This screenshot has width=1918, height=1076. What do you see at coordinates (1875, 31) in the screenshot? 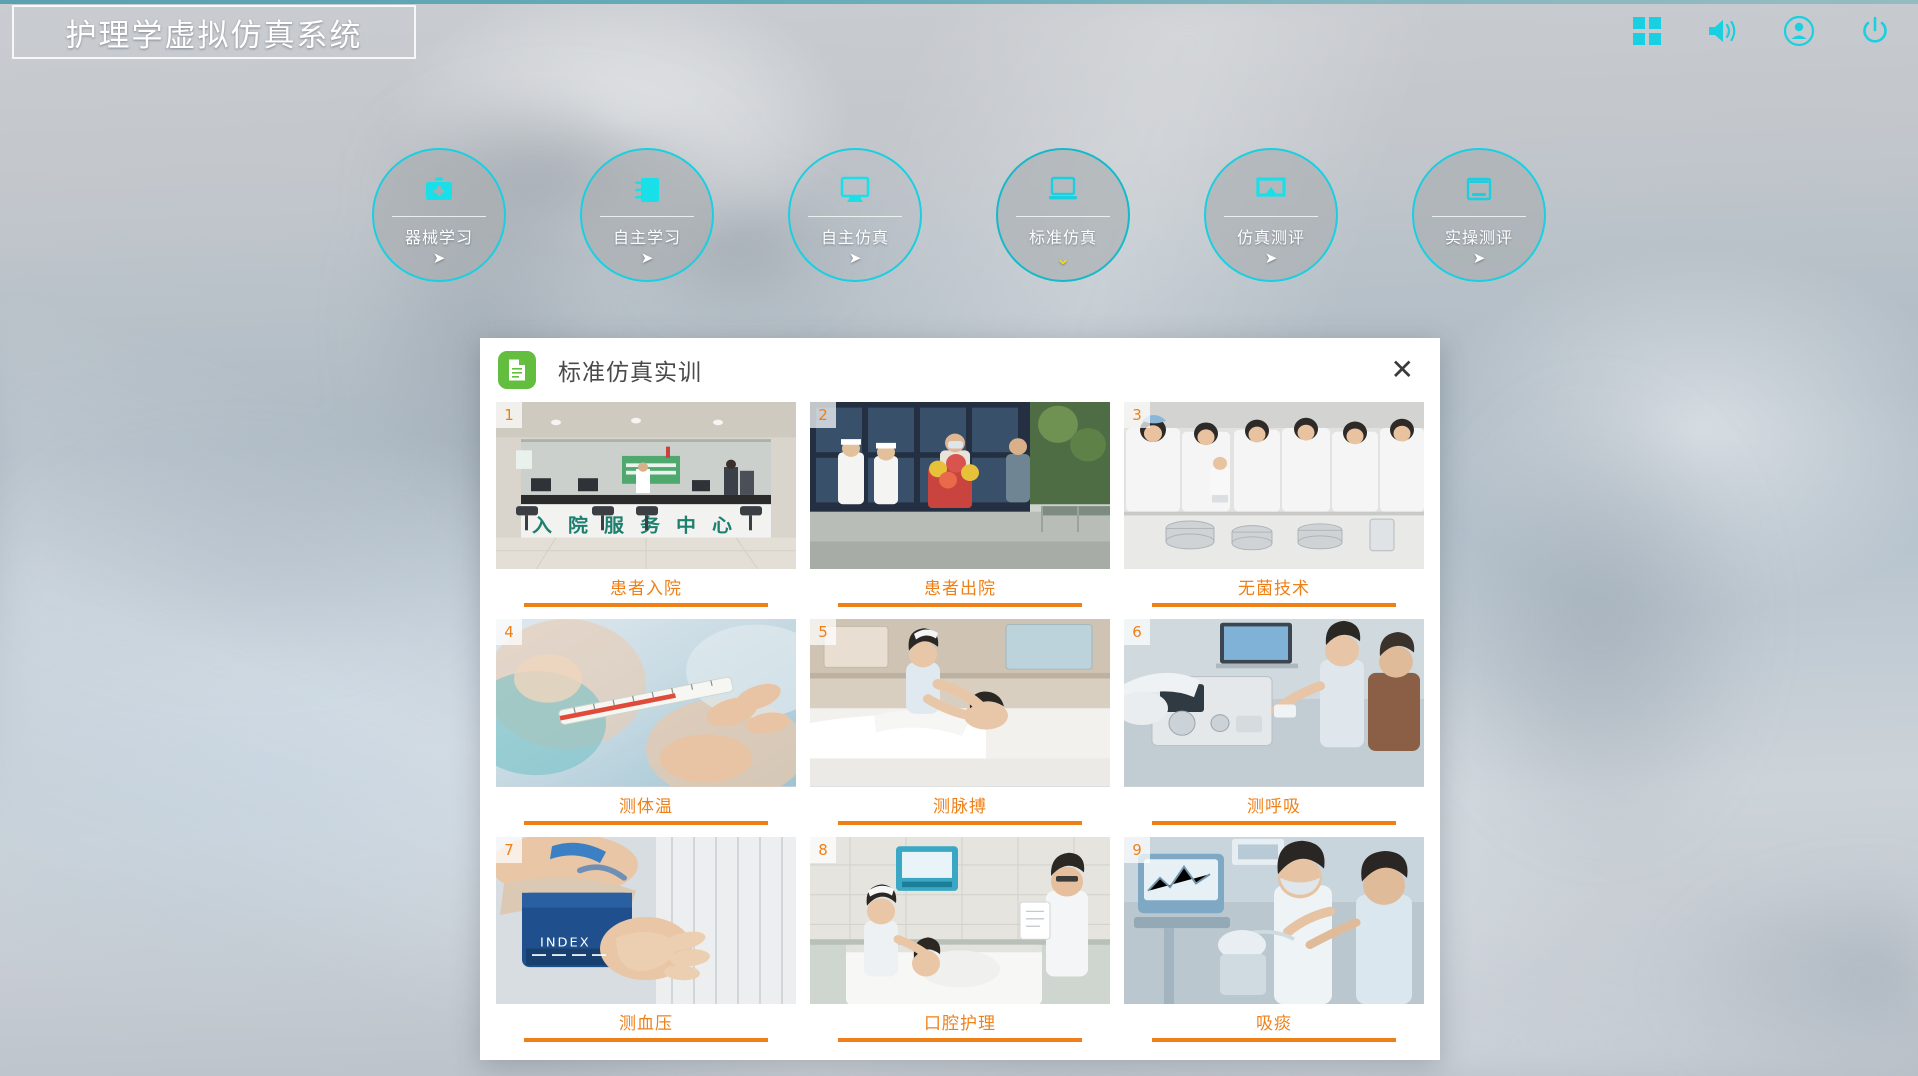
I see `power-icon` at bounding box center [1875, 31].